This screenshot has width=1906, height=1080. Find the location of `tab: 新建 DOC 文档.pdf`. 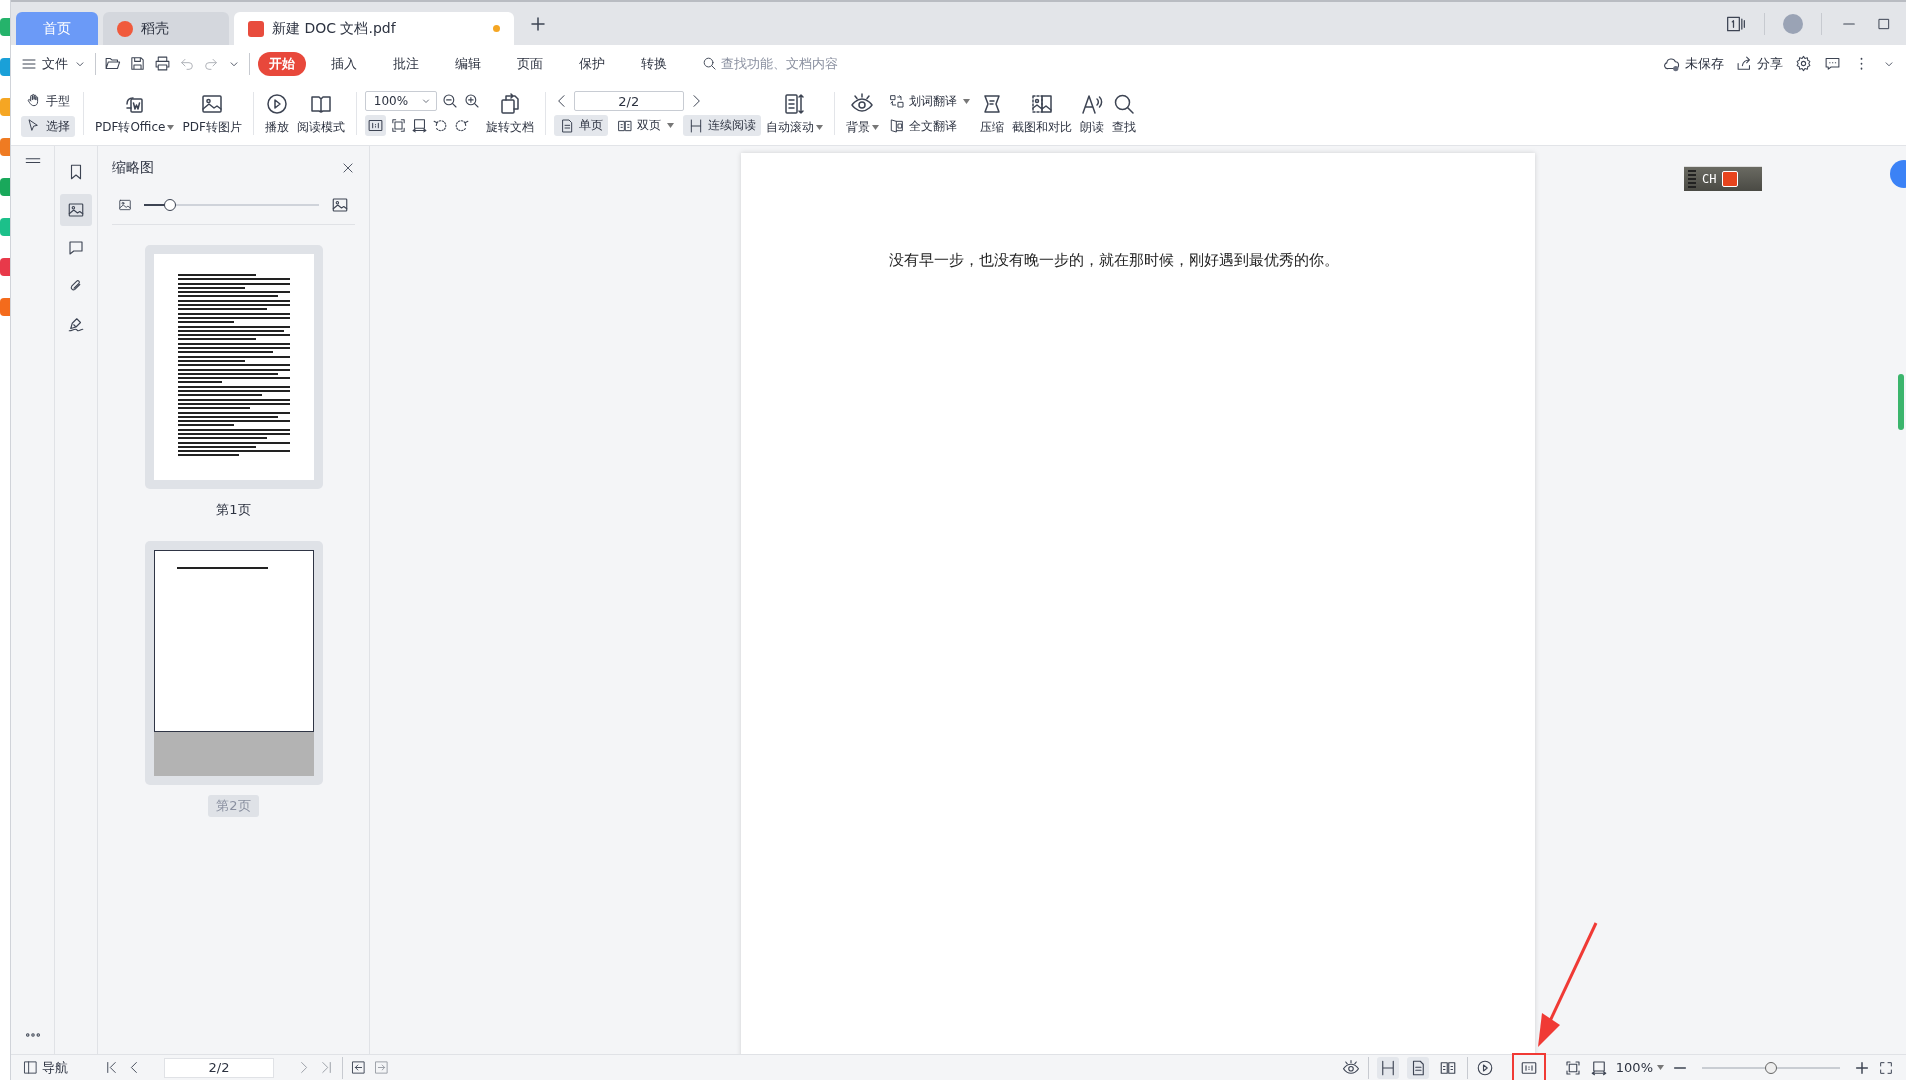

tab: 新建 DOC 文档.pdf is located at coordinates (374, 28).